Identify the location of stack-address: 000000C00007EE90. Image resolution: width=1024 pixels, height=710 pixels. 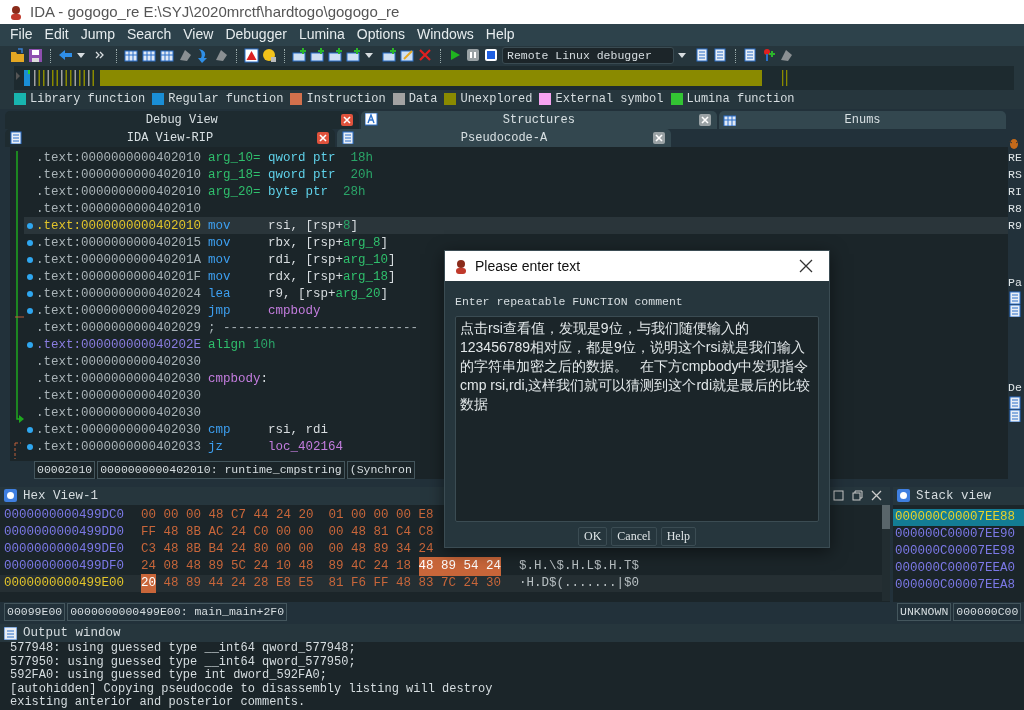
(958, 534).